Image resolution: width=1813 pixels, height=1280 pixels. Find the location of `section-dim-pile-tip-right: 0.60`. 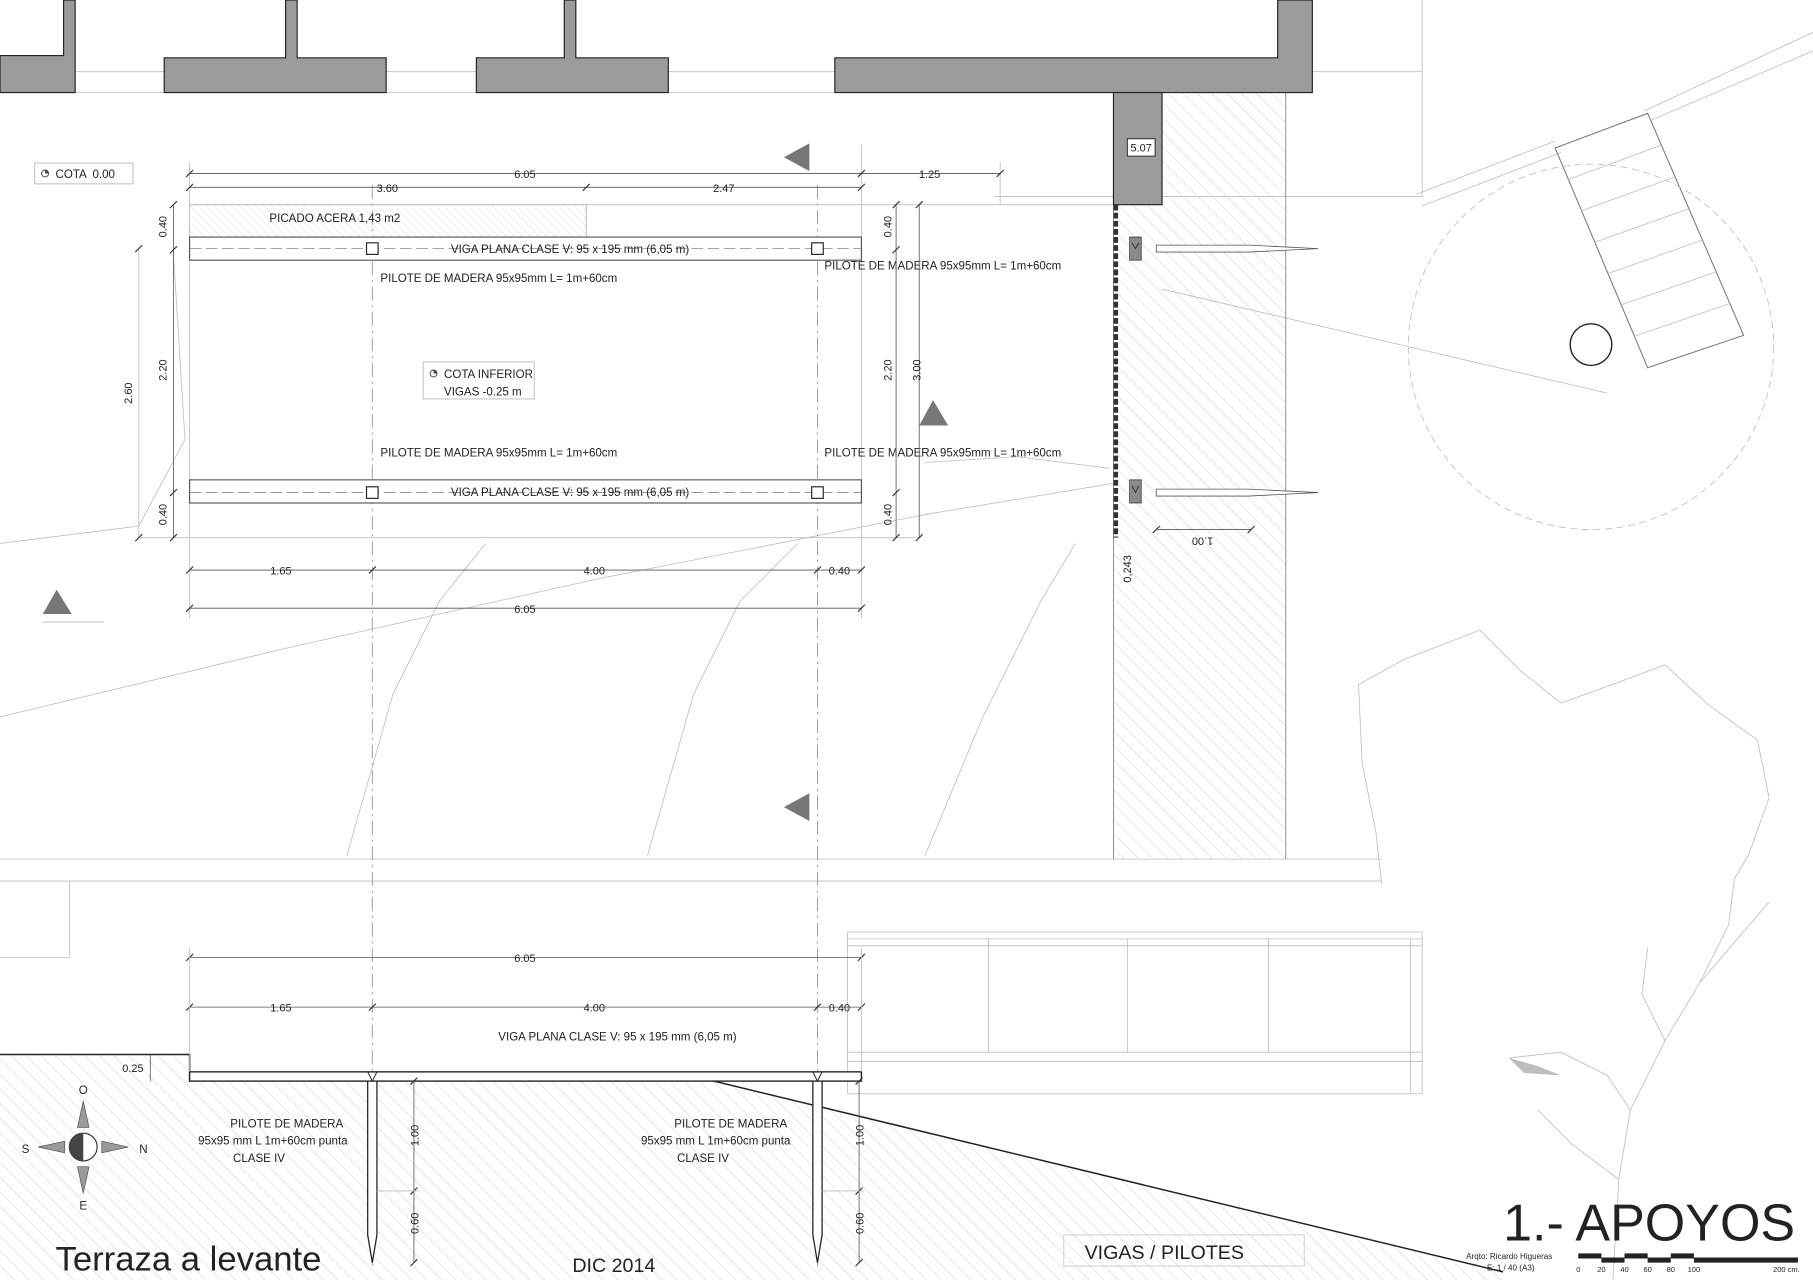

section-dim-pile-tip-right: 0.60 is located at coordinates (861, 1223).